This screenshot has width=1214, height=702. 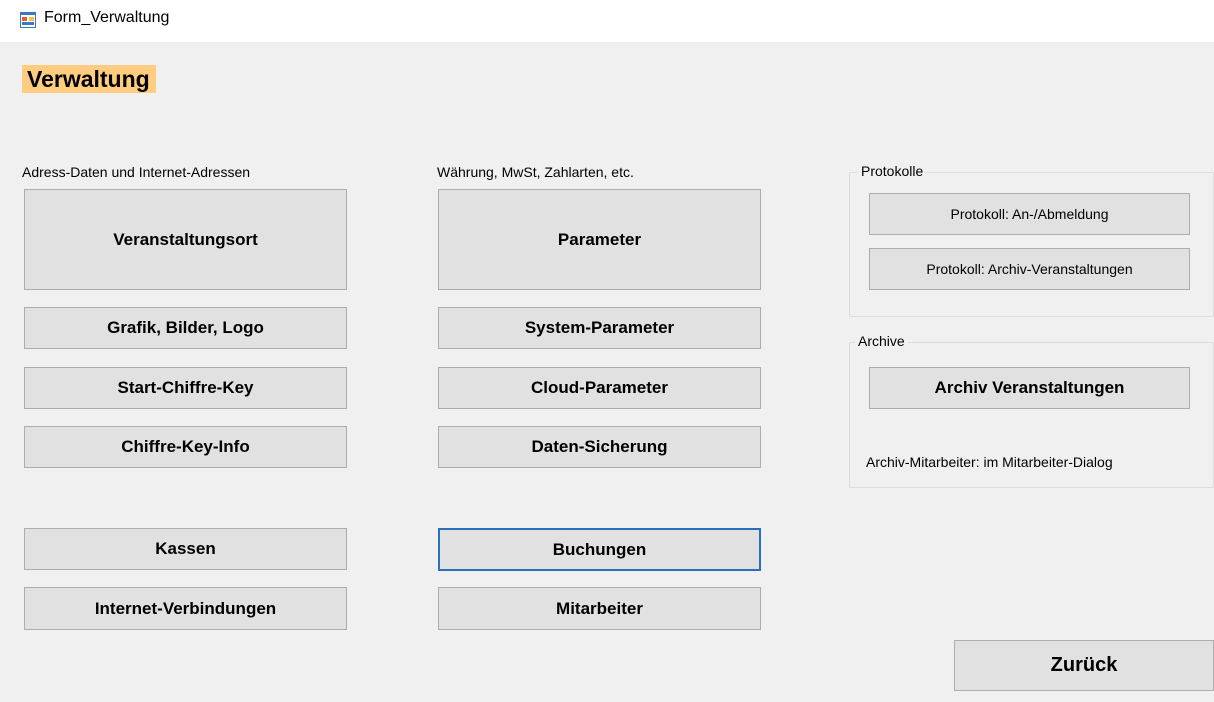 What do you see at coordinates (535, 172) in the screenshot?
I see `currency-section-label: Währung, MwSt, Zahlarten, etc.` at bounding box center [535, 172].